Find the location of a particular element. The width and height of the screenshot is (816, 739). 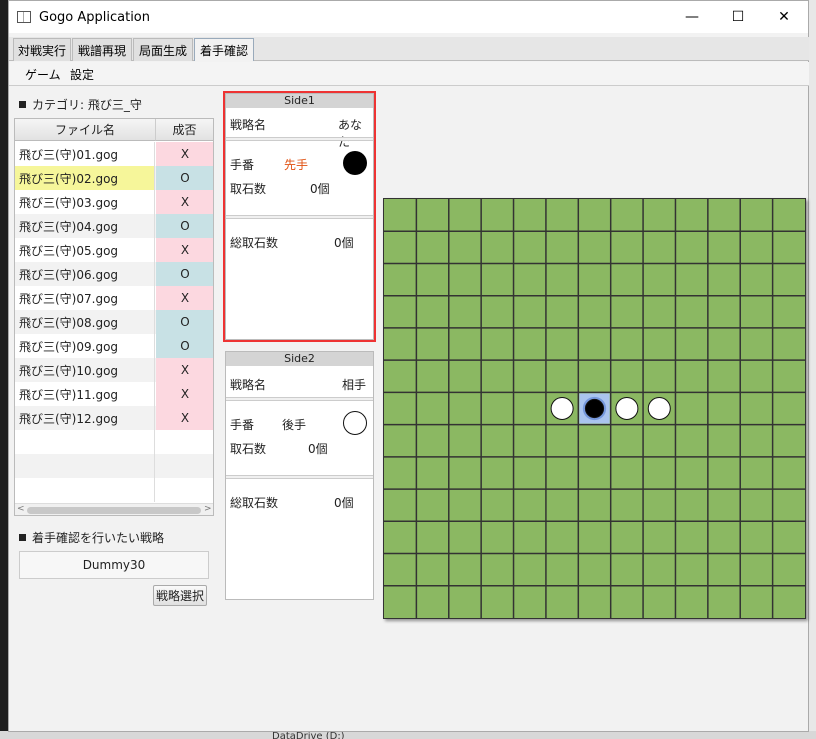

side1-strategy-value: あなた is located at coordinates (350, 133).